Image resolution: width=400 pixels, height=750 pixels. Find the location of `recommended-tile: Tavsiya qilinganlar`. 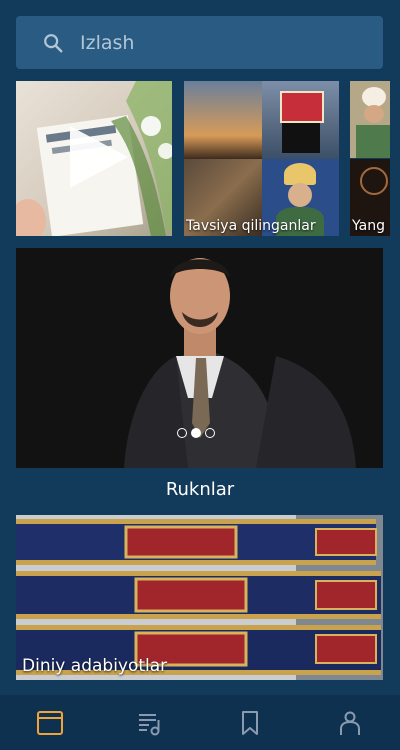

recommended-tile: Tavsiya qilinganlar is located at coordinates (261, 158).